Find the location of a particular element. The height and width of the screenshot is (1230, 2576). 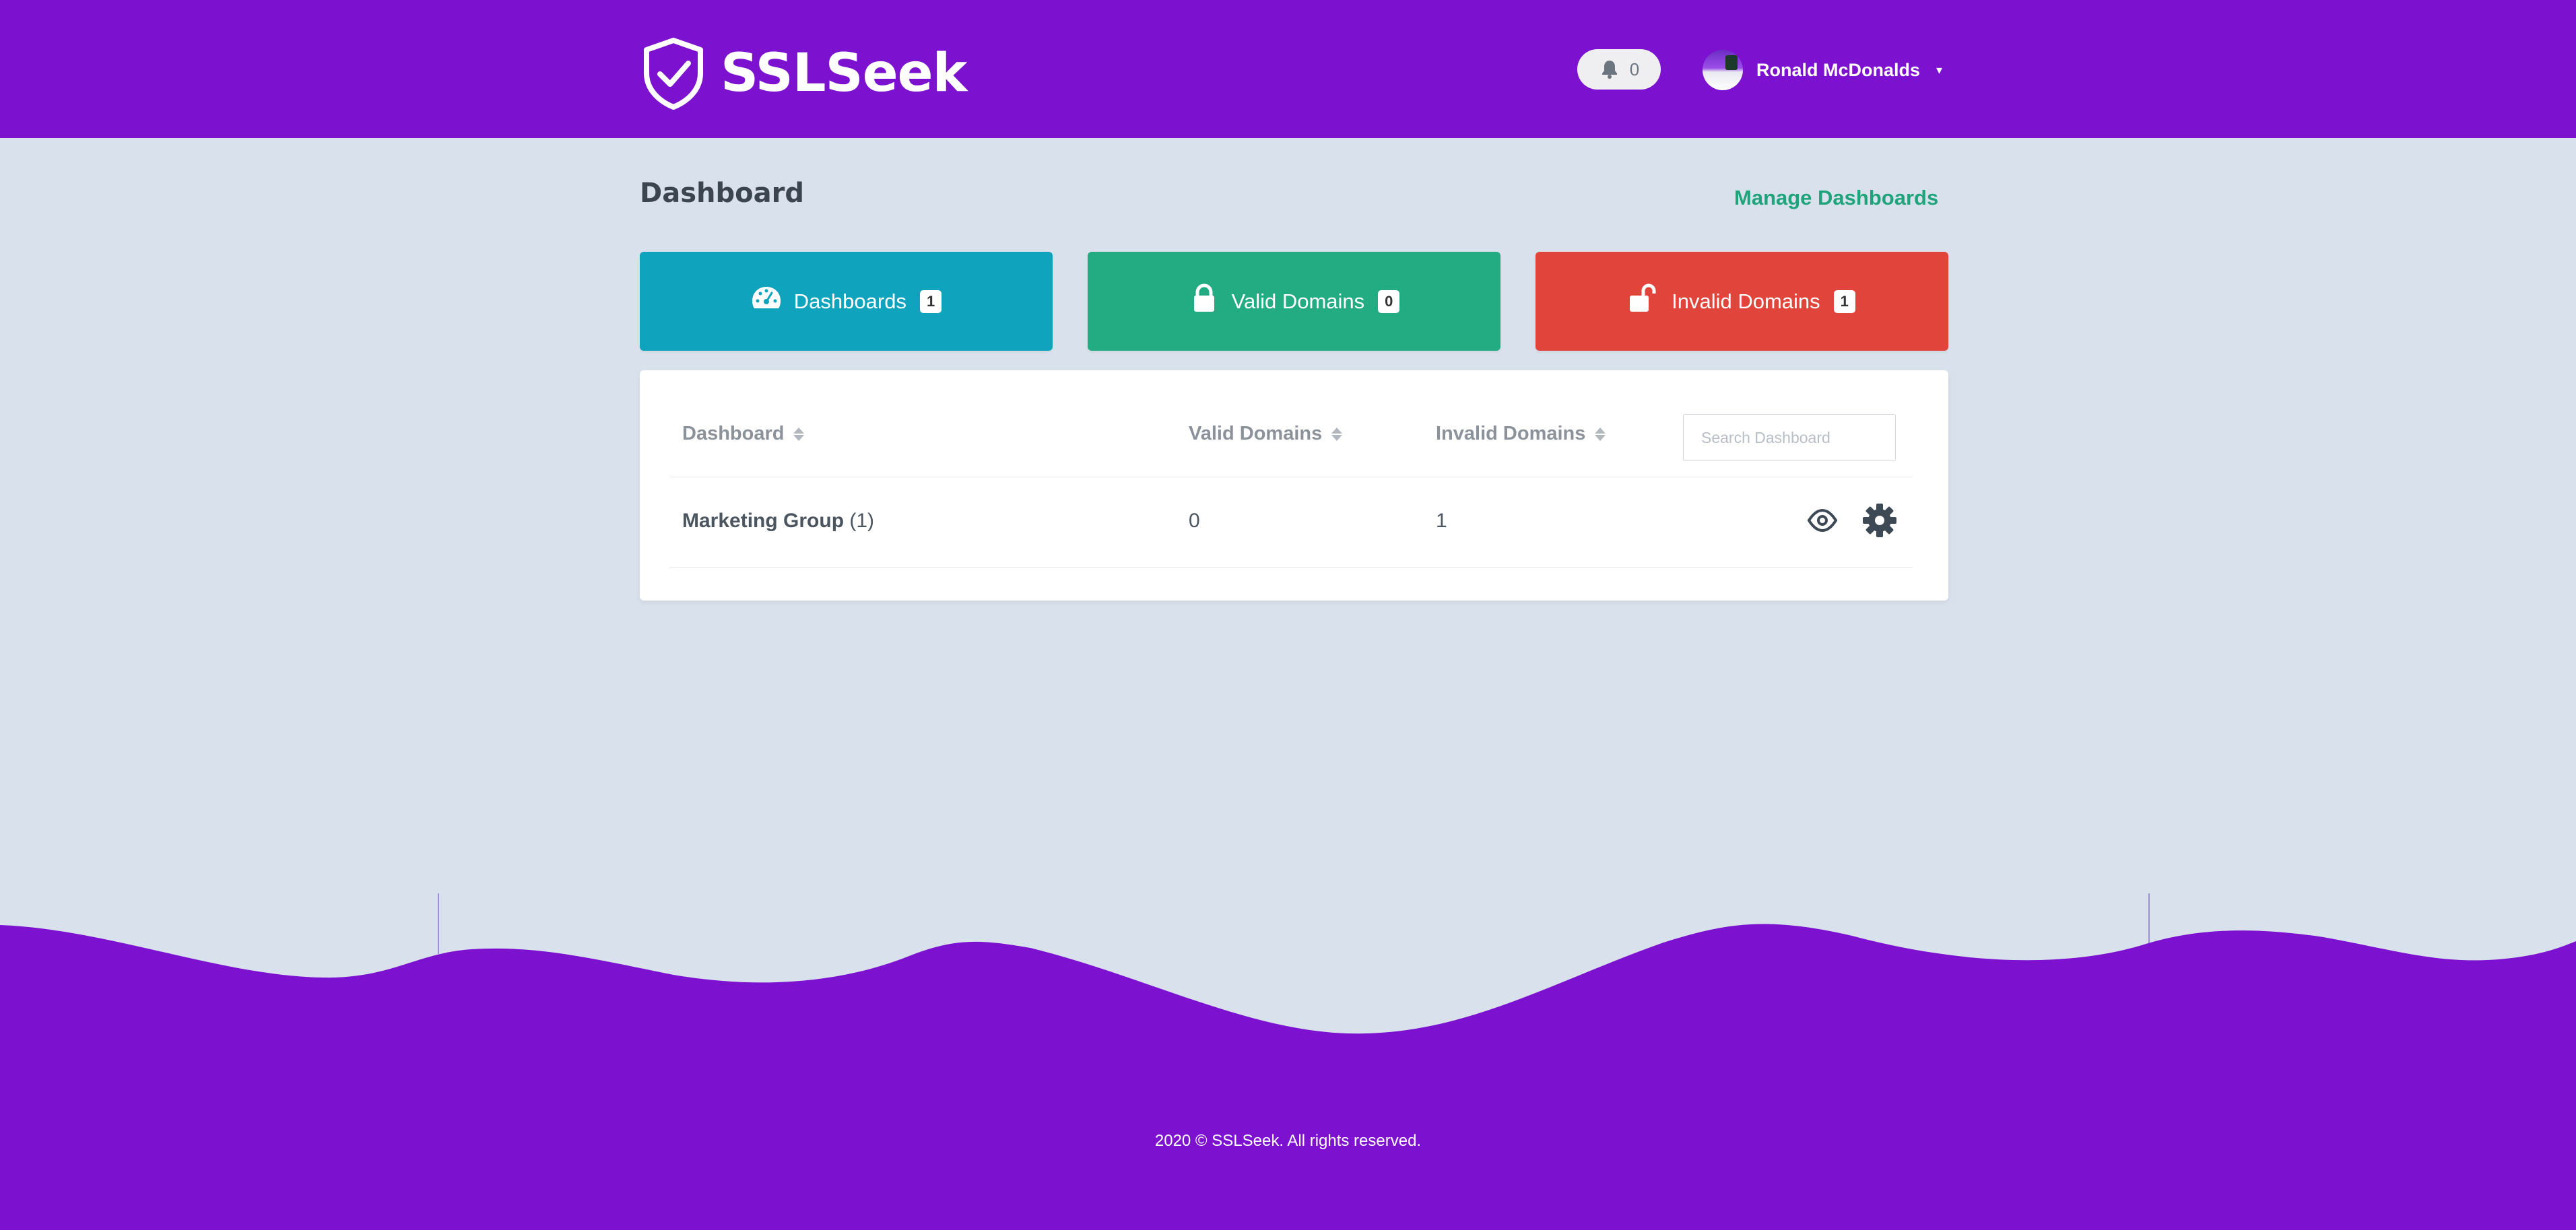

caret-down-icon: ▾ is located at coordinates (1939, 70).